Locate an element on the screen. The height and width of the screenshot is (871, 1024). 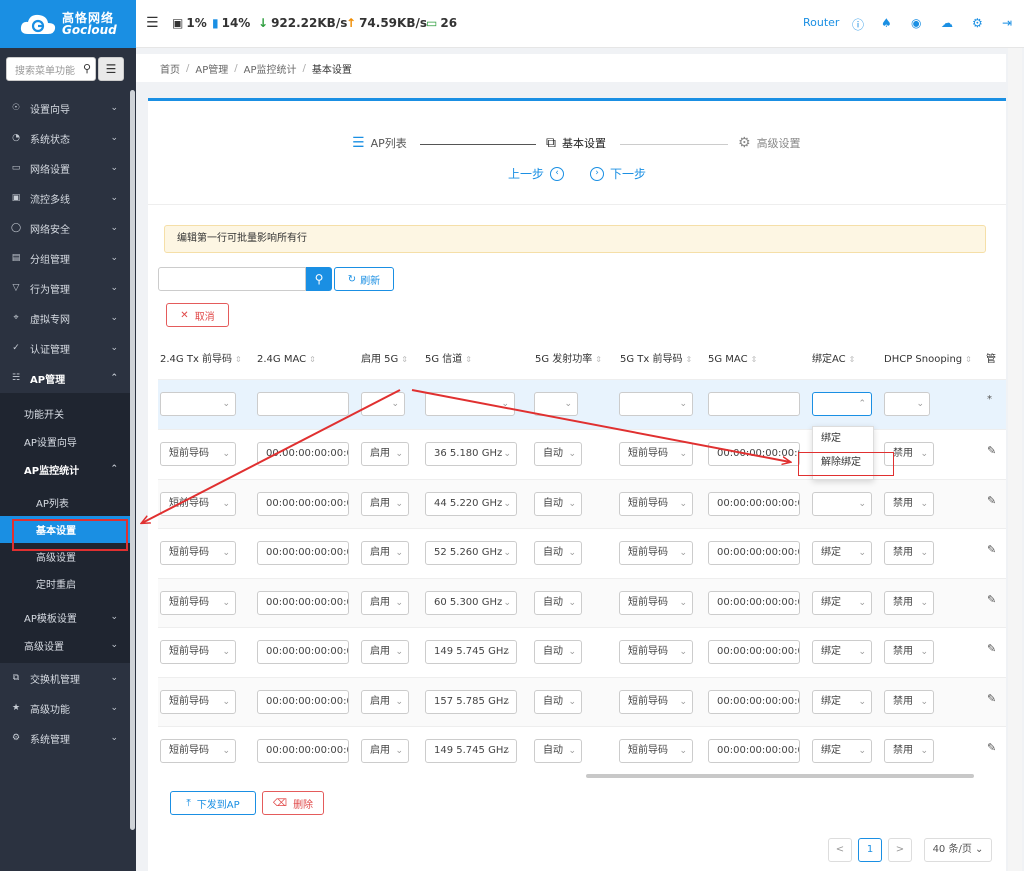
table-search-input is located at coordinates (232, 279).